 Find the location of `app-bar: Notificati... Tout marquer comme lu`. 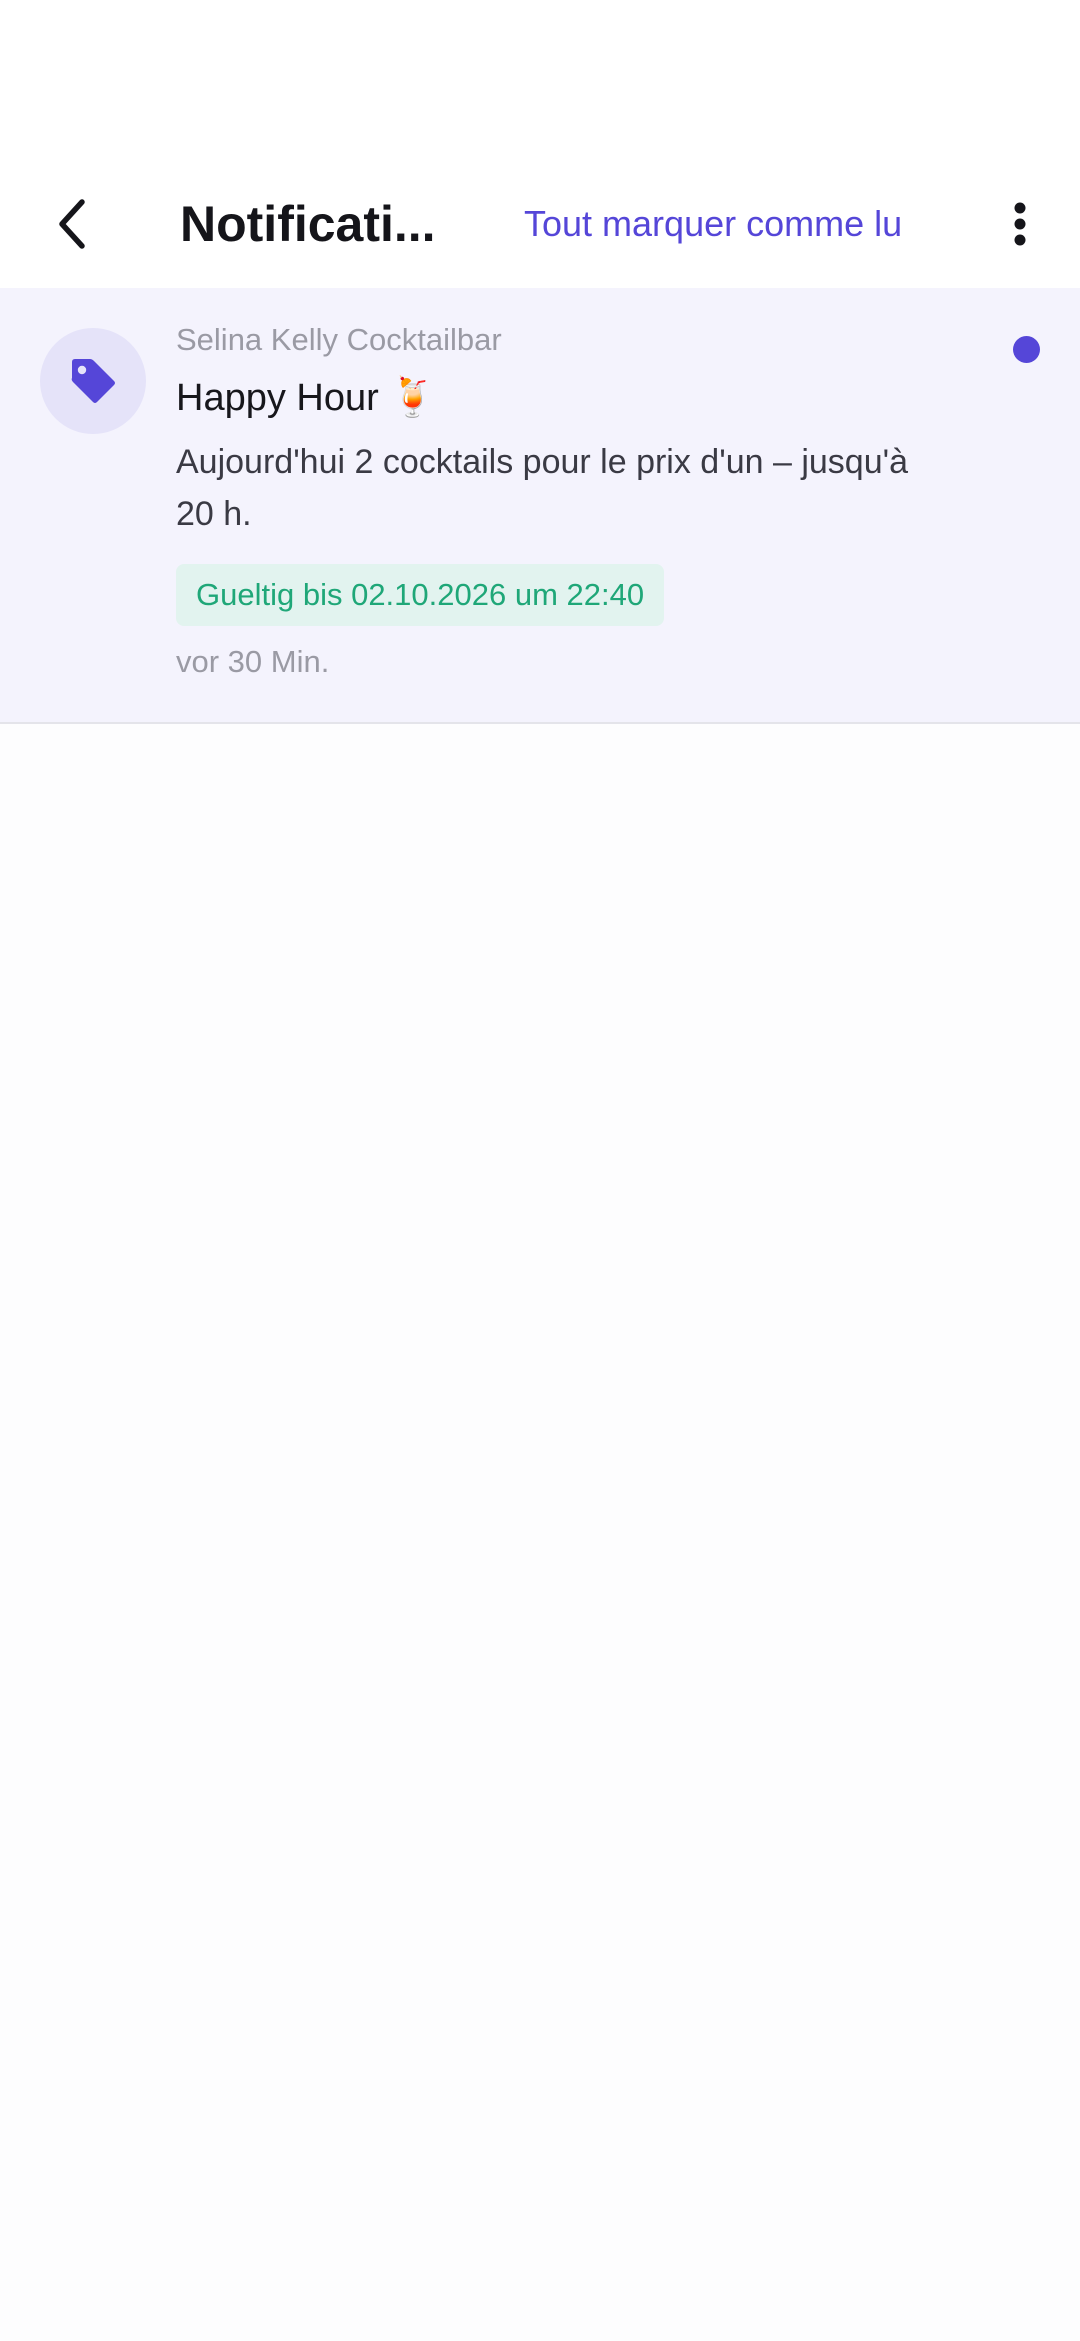

app-bar: Notificati... Tout marquer comme lu is located at coordinates (540, 224).